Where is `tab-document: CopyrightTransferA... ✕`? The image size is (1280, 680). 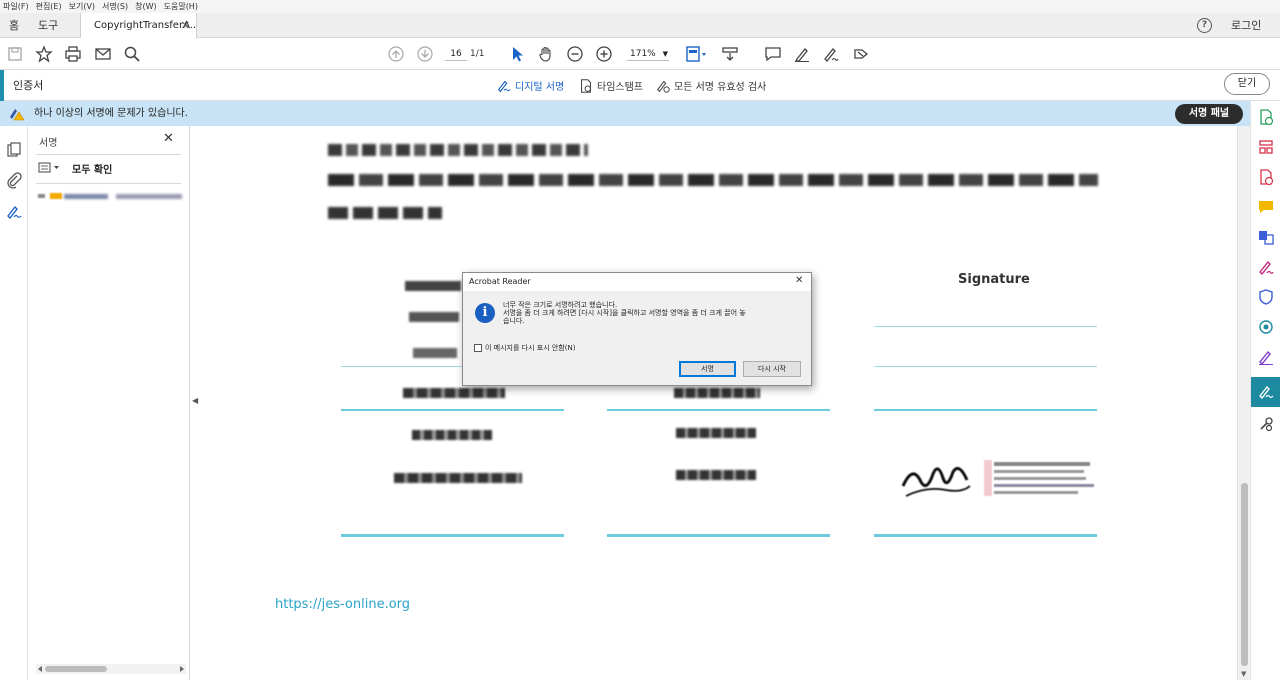
tab-document: CopyrightTransferA... ✕ is located at coordinates (138, 25).